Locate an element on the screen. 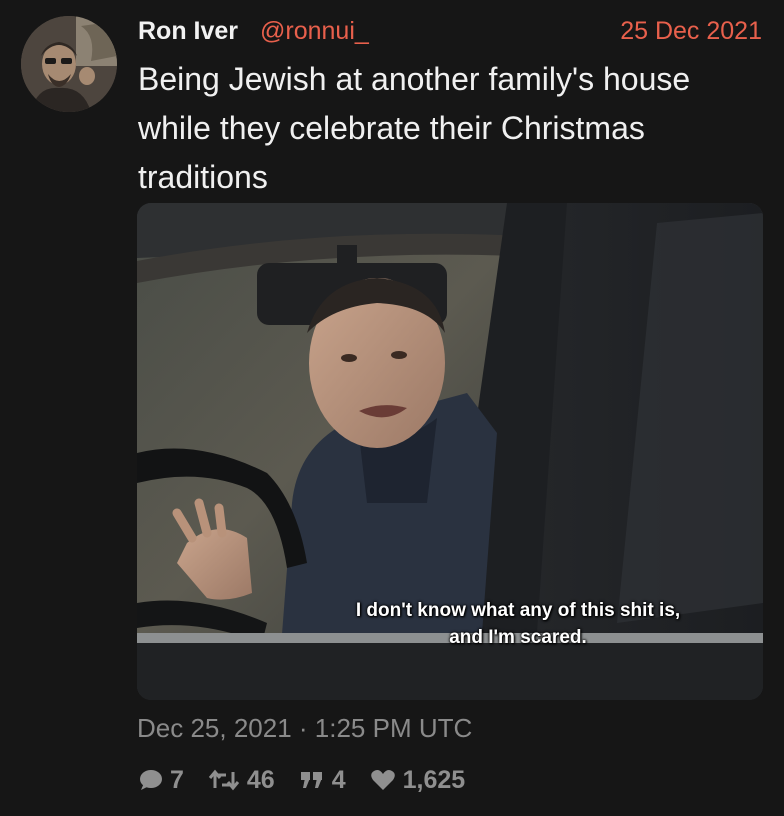 The width and height of the screenshot is (784, 816). tweet-header: Ron Iver @ronnui_ 25 Dec 2021 is located at coordinates (450, 31).